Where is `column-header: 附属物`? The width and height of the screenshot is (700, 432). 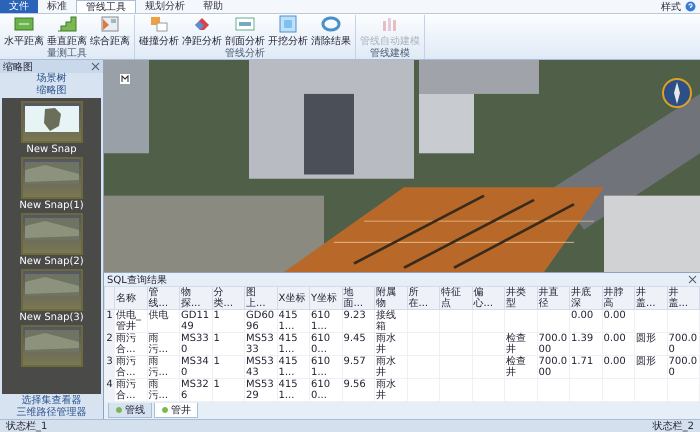 column-header: 附属物 is located at coordinates (390, 298).